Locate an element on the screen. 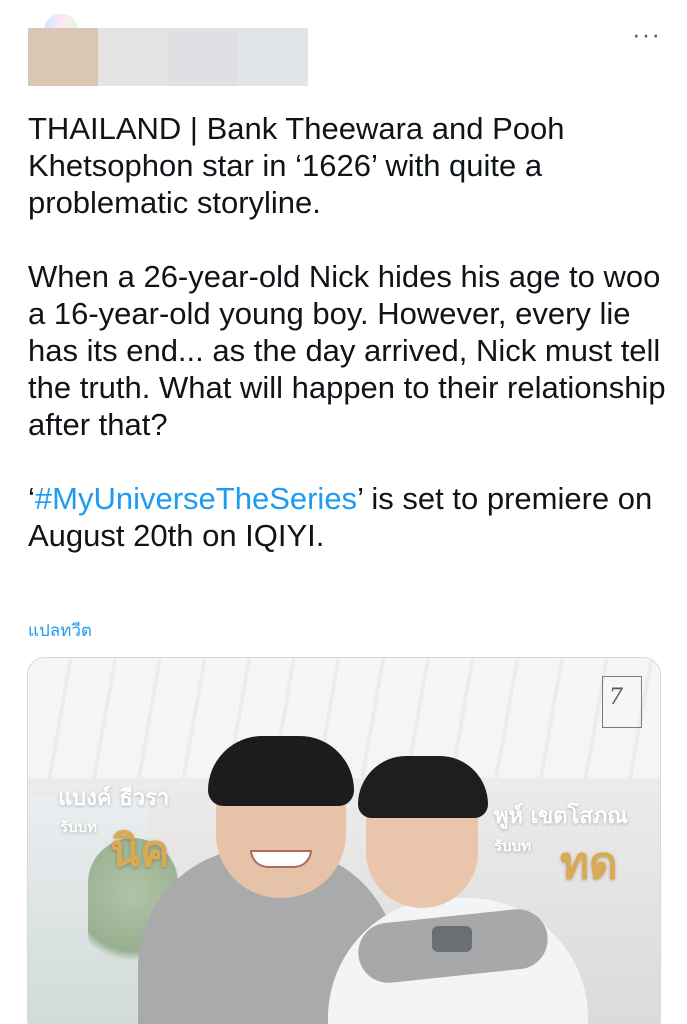  actor-left-hair is located at coordinates (281, 771).